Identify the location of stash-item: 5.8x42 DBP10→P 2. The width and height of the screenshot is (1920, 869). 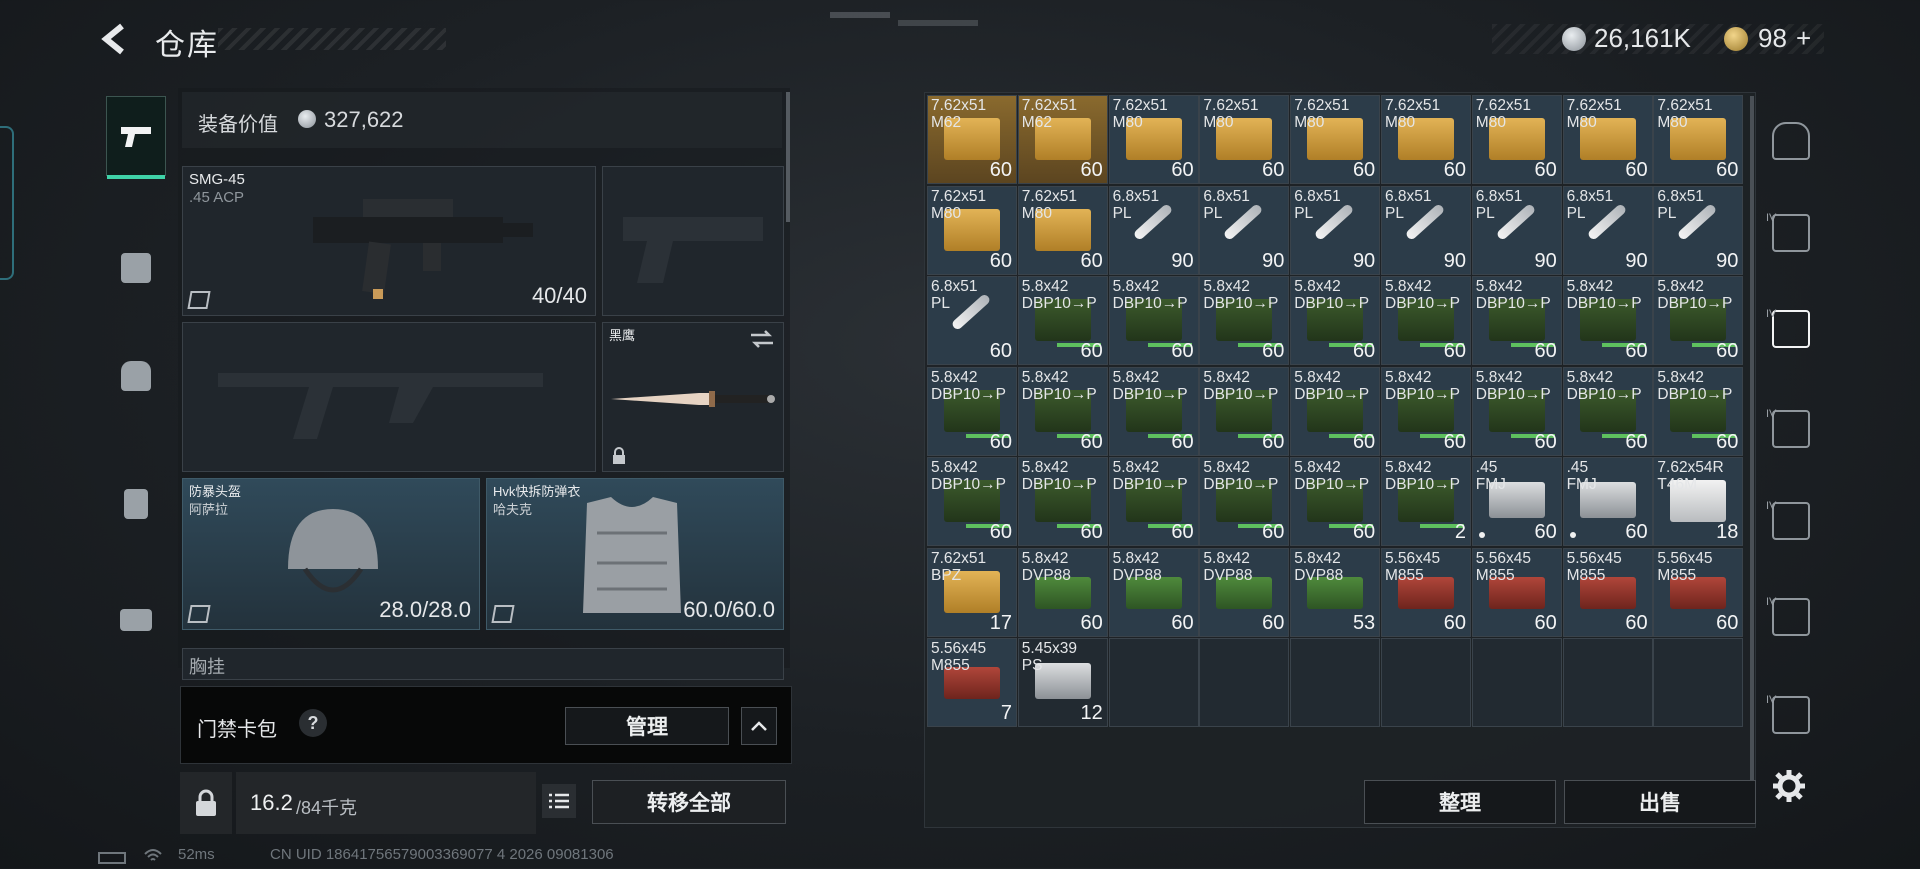
(1426, 501).